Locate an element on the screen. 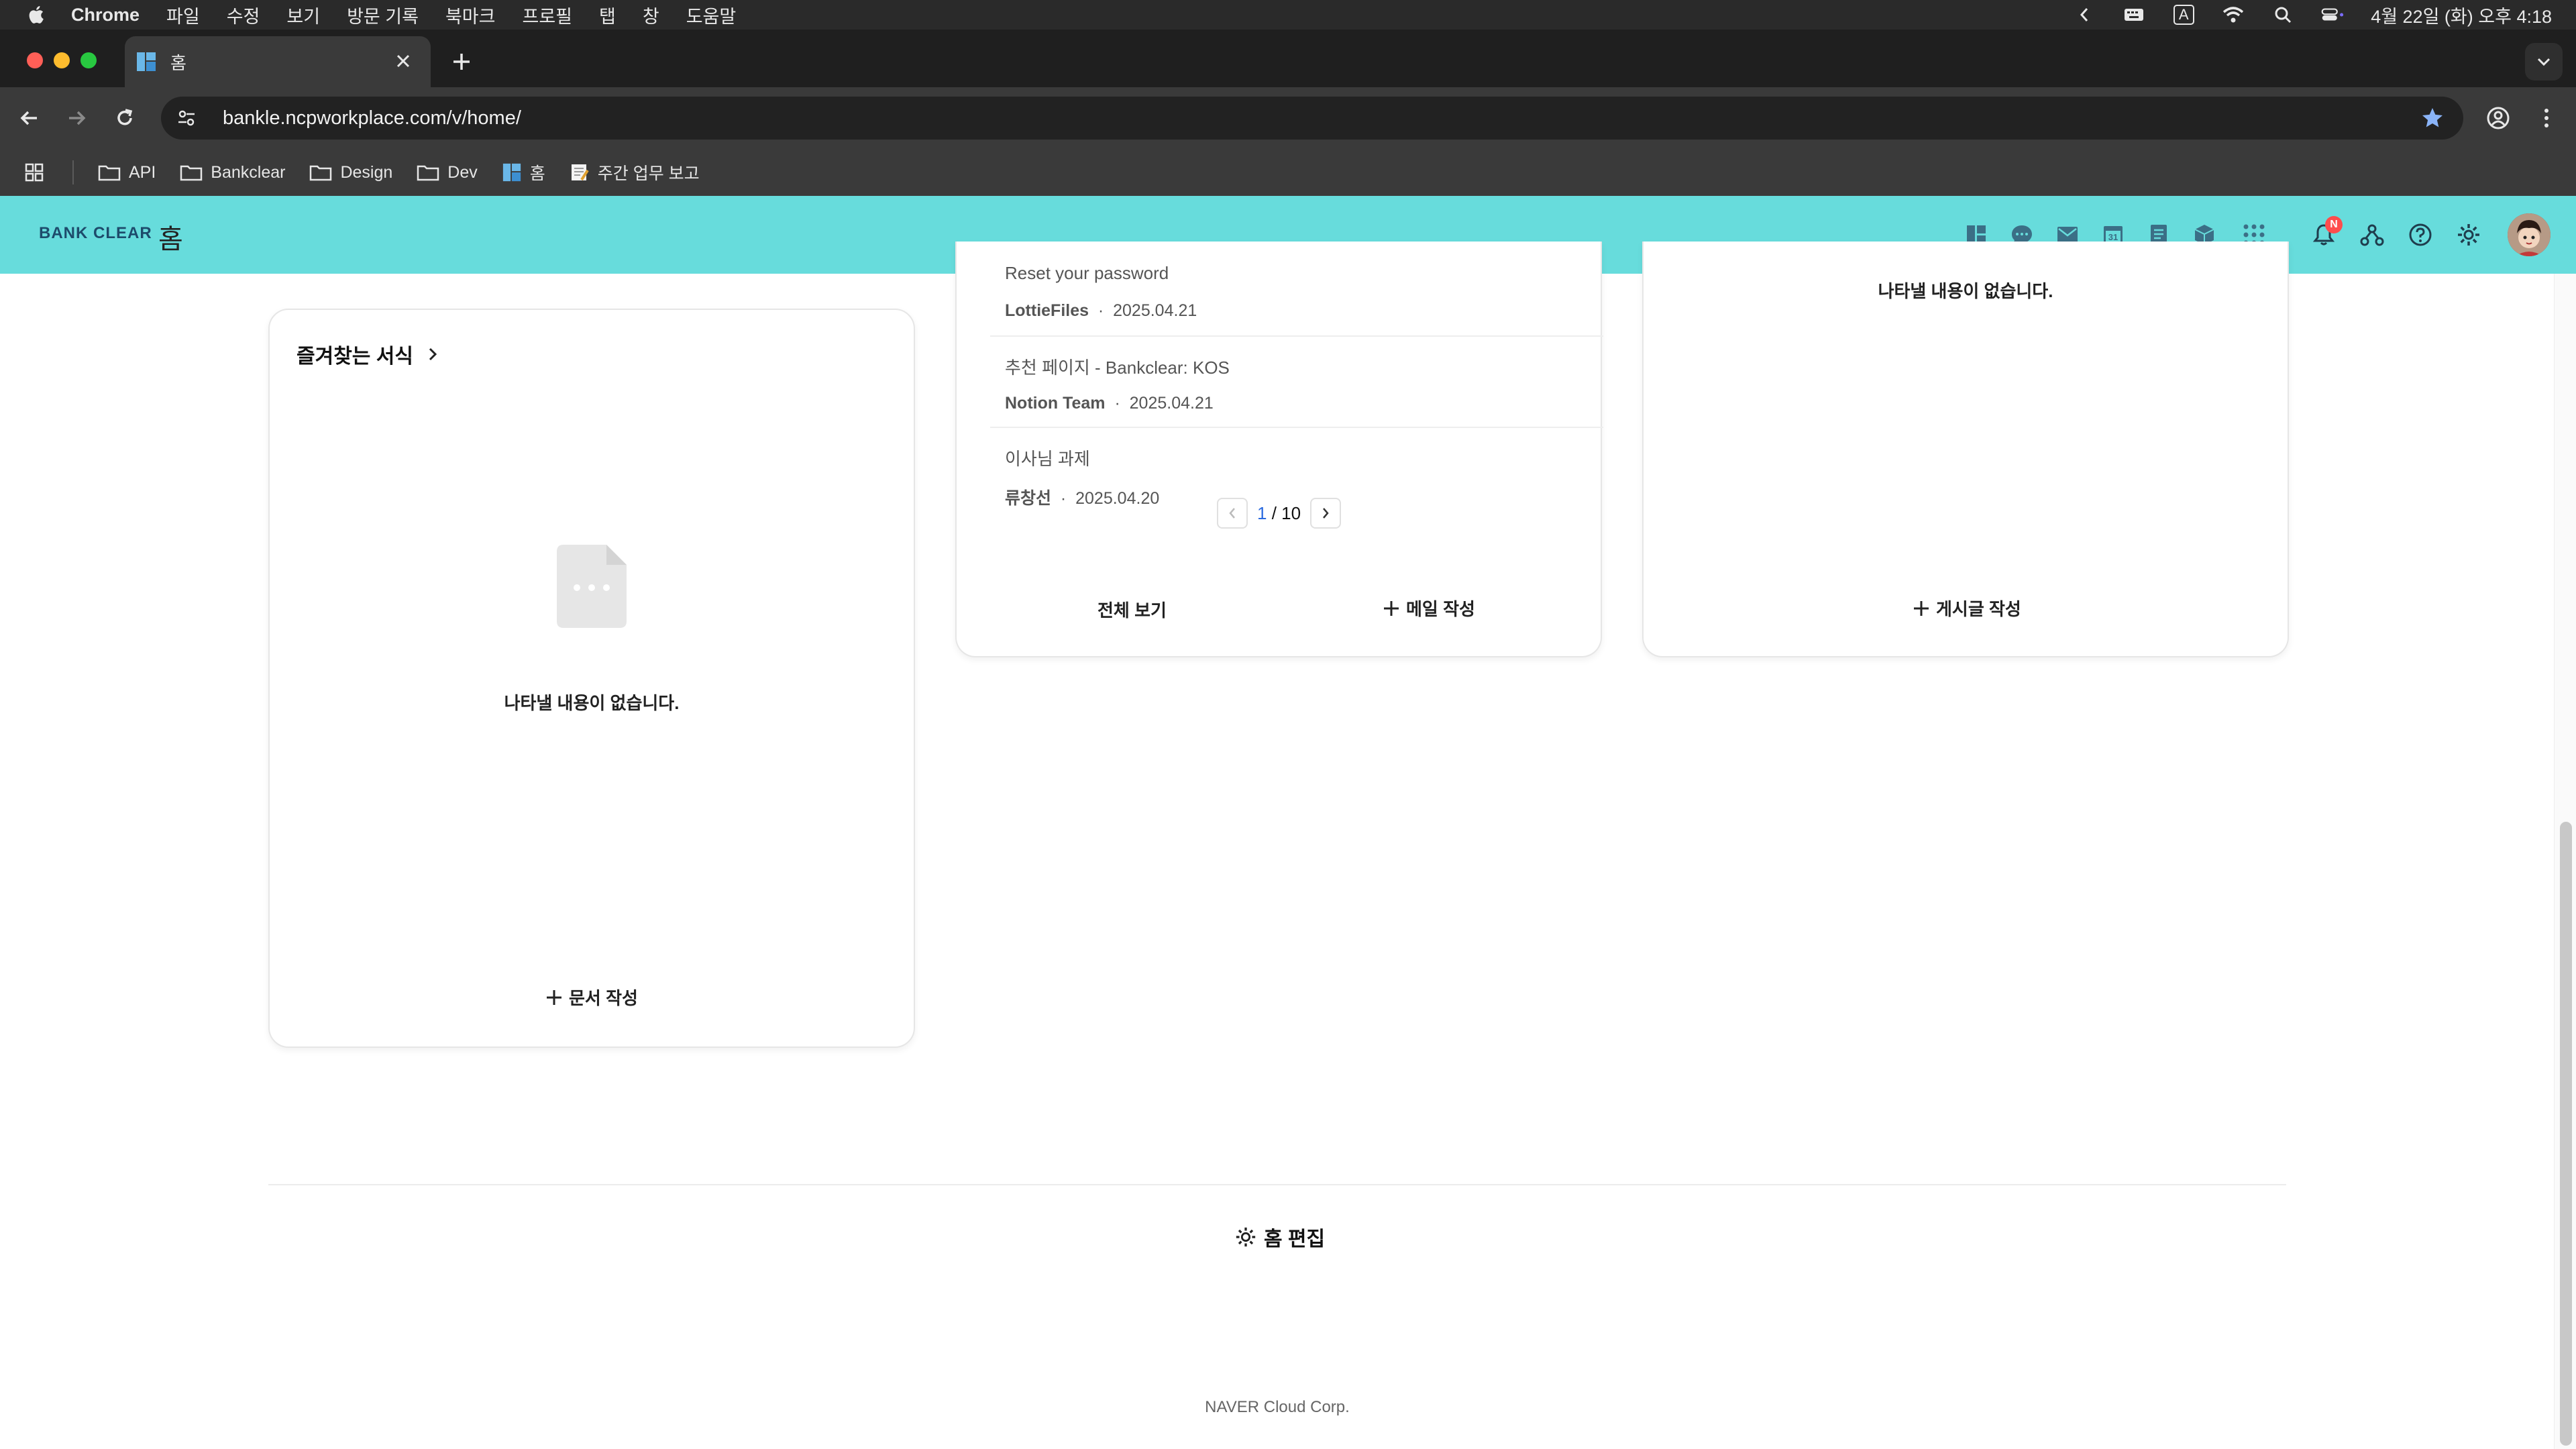 The width and height of the screenshot is (2576, 1449). mail-date: 2025.04.21 is located at coordinates (1171, 403).